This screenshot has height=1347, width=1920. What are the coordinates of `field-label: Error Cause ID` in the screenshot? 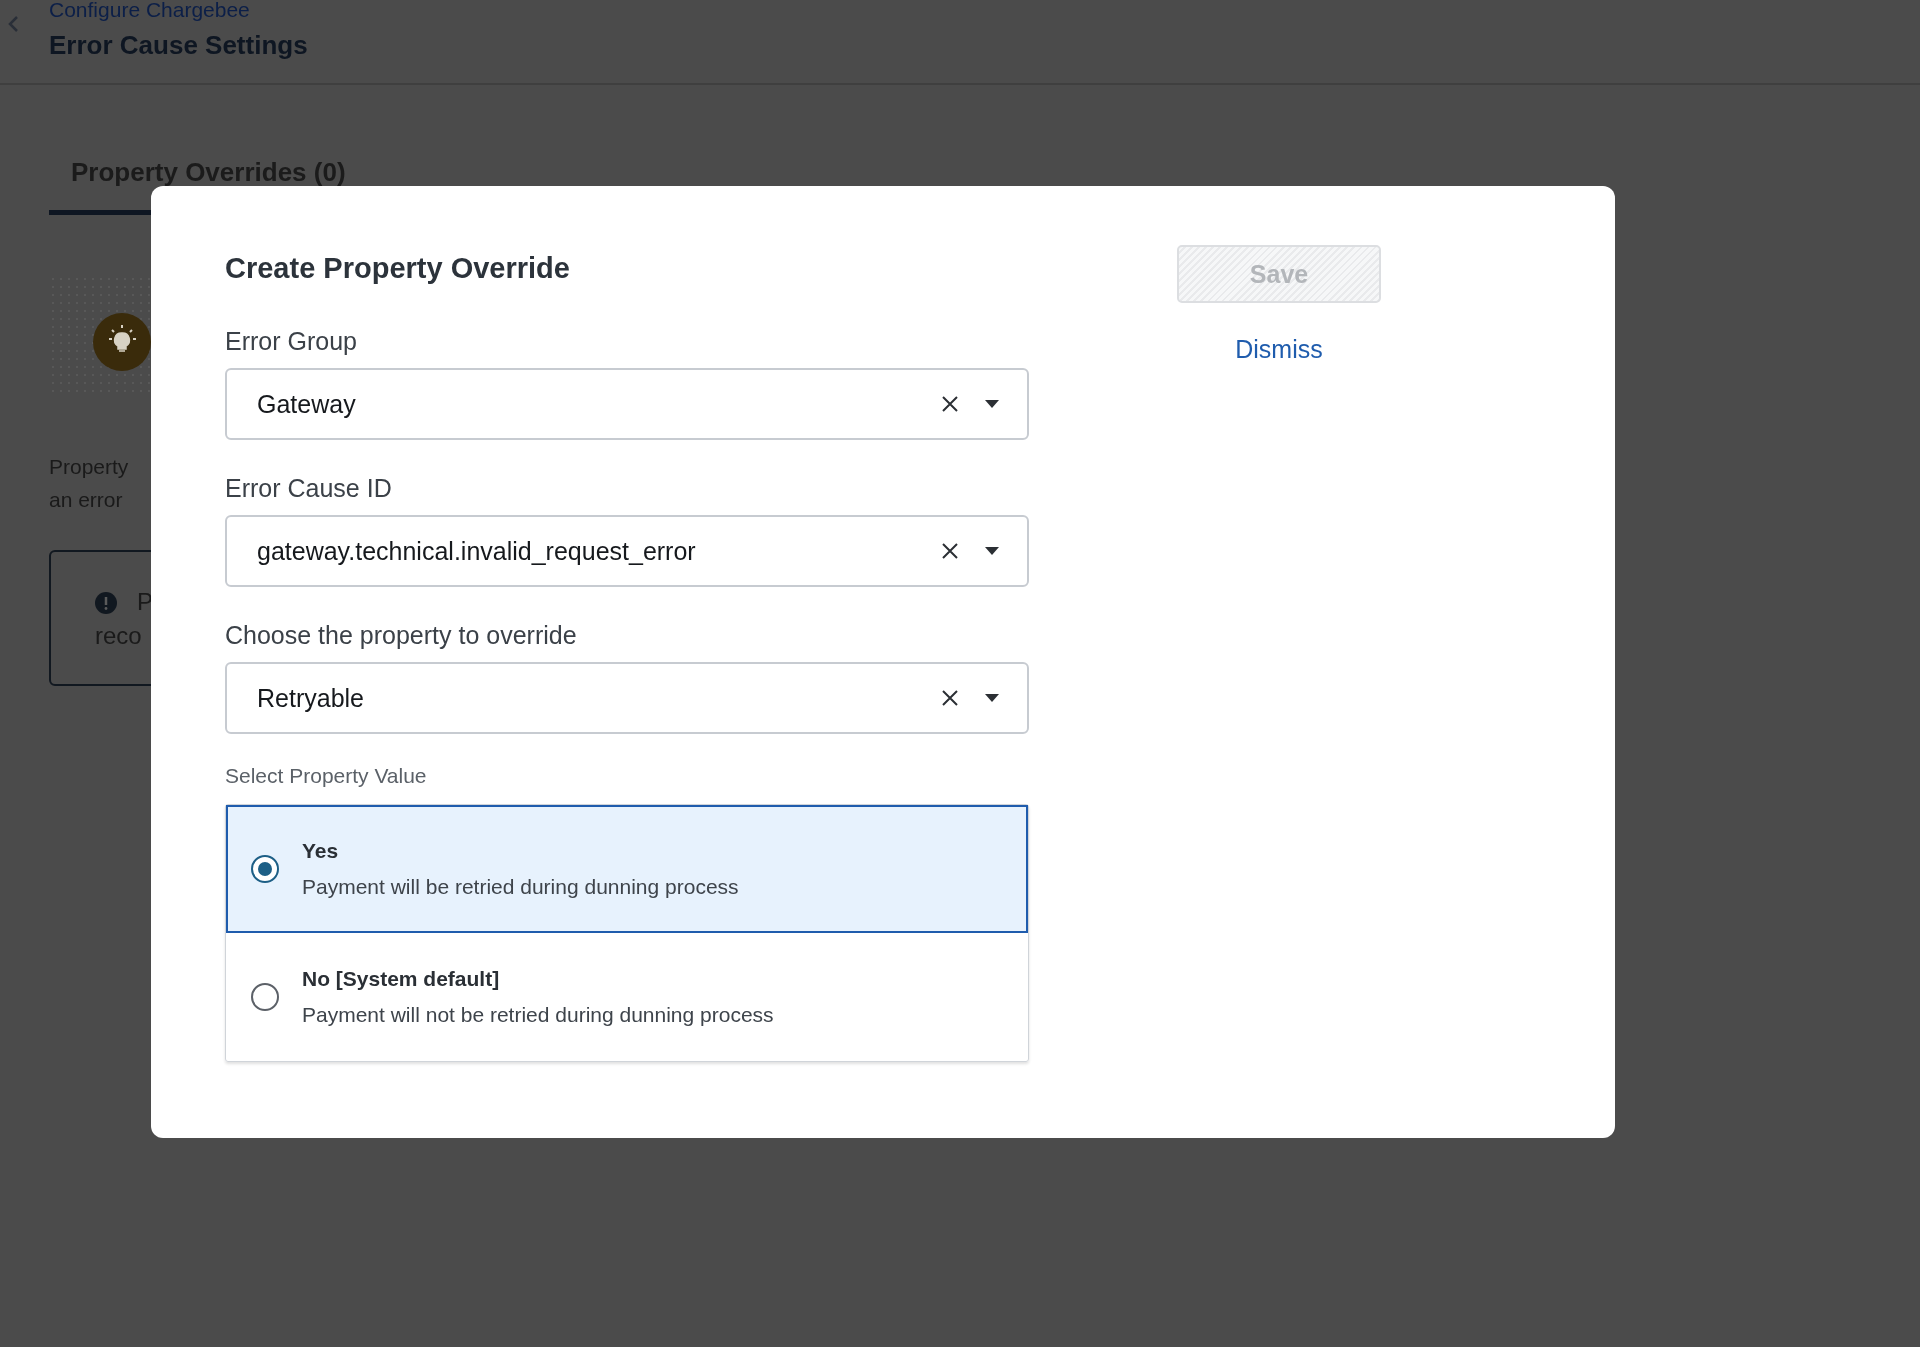 It's located at (309, 488).